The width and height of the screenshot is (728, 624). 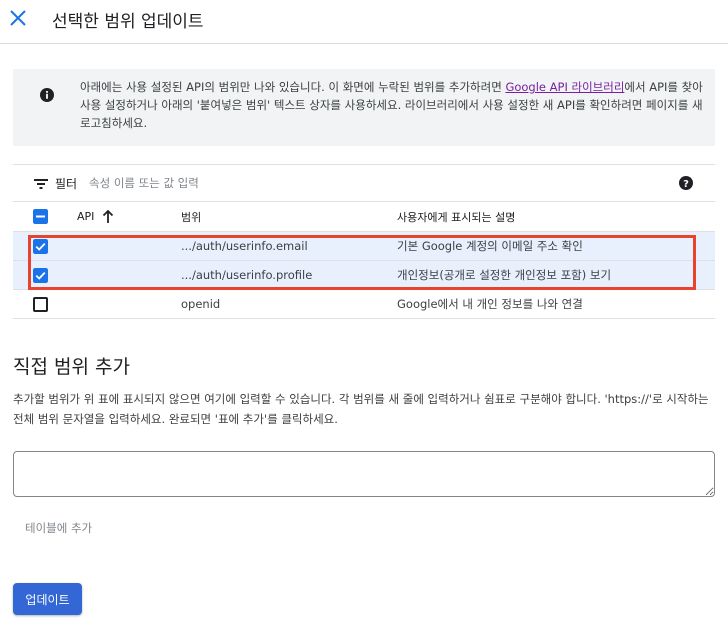 I want to click on table-row: openid Google에서 내 개인 정보를 나와 연결, so click(x=364, y=304).